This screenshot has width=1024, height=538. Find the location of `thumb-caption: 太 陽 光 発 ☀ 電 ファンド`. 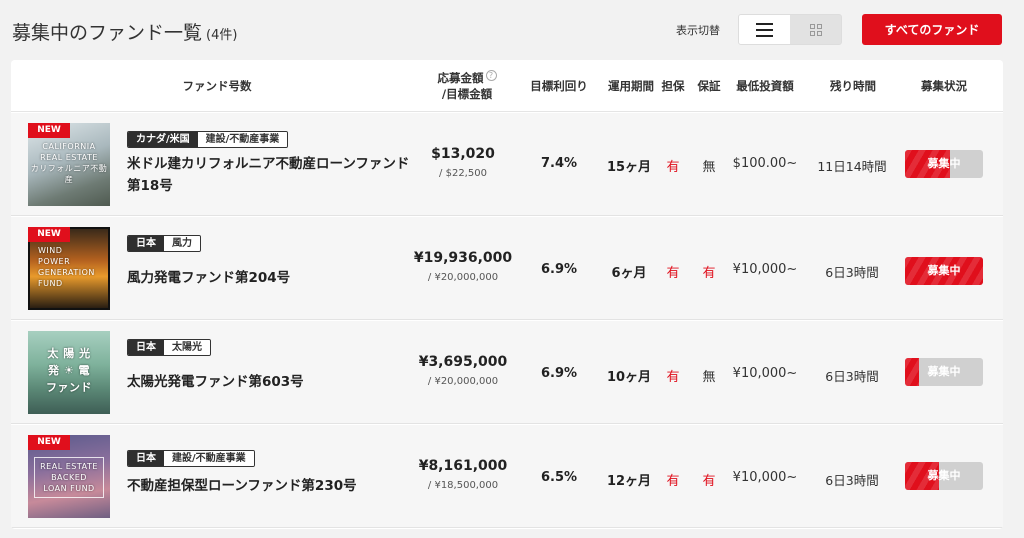

thumb-caption: 太 陽 光 発 ☀ 電 ファンド is located at coordinates (69, 370).